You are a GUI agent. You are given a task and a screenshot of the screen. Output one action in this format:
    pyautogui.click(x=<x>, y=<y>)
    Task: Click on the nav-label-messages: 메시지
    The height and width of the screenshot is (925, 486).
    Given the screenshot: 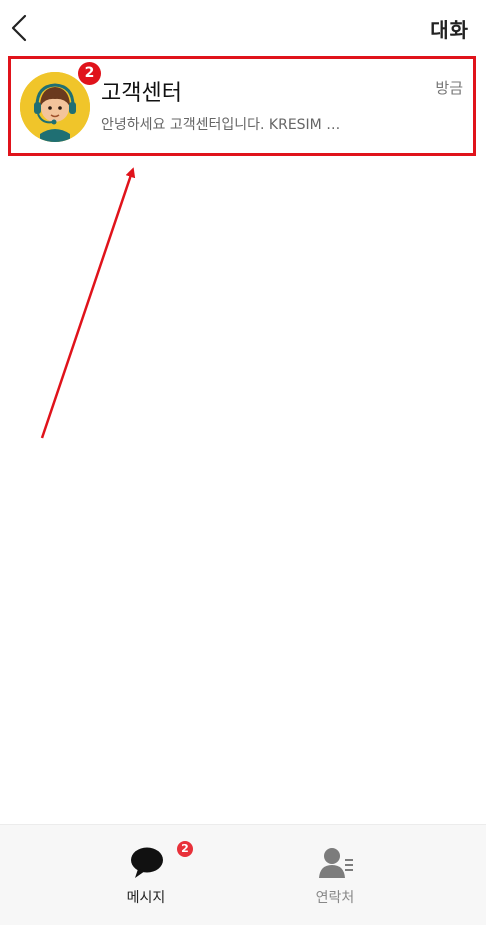 What is the action you would take?
    pyautogui.click(x=146, y=898)
    